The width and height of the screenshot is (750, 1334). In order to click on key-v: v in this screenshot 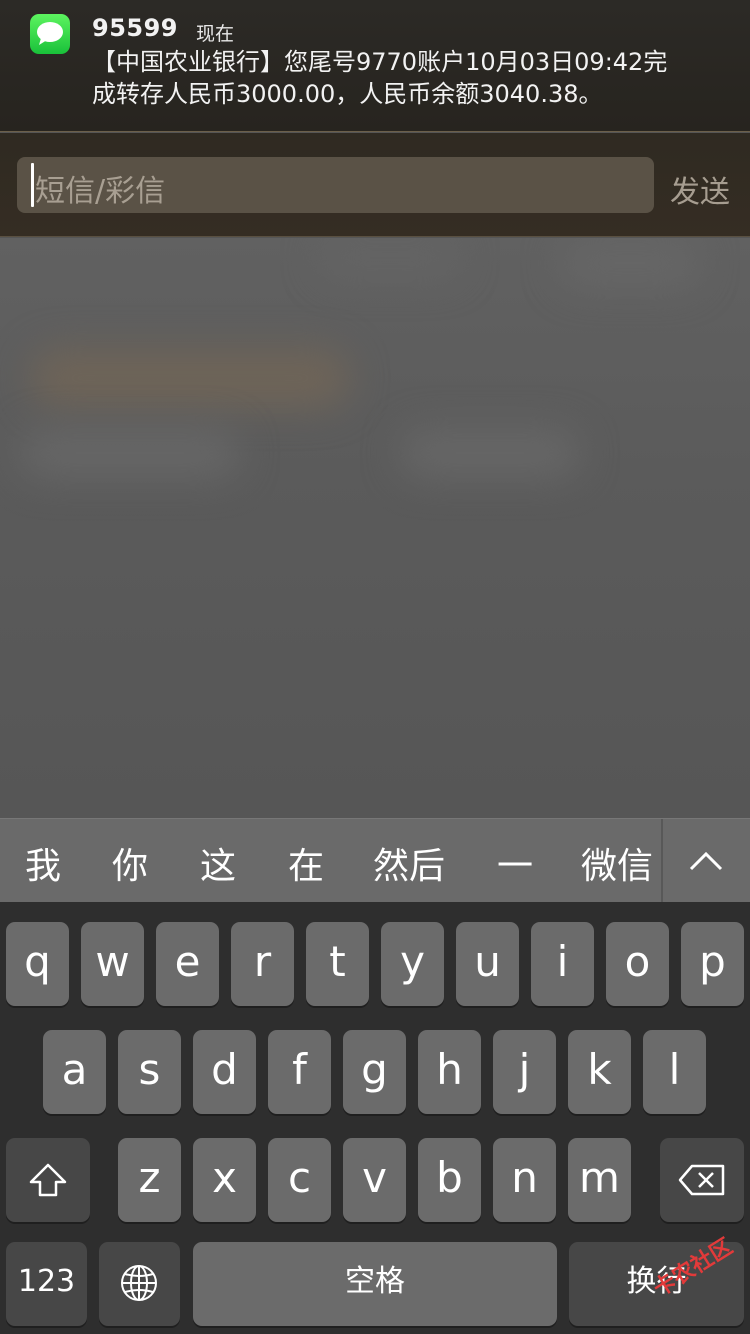, I will do `click(374, 1180)`.